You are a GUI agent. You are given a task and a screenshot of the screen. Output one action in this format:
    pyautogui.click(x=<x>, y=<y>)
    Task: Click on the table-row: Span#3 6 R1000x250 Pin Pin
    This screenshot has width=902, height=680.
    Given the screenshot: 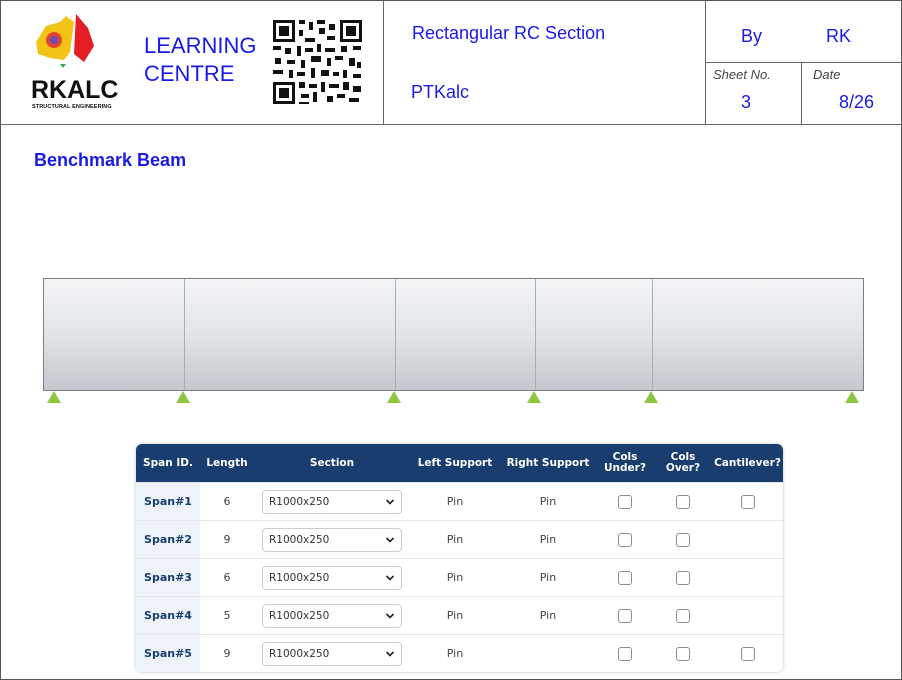 What is the action you would take?
    pyautogui.click(x=459, y=577)
    